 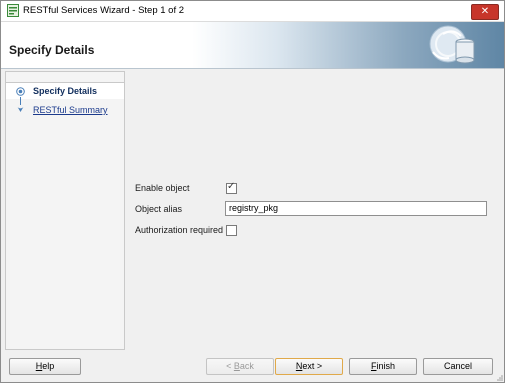 I want to click on authorization-required-checkbox, so click(x=231, y=230).